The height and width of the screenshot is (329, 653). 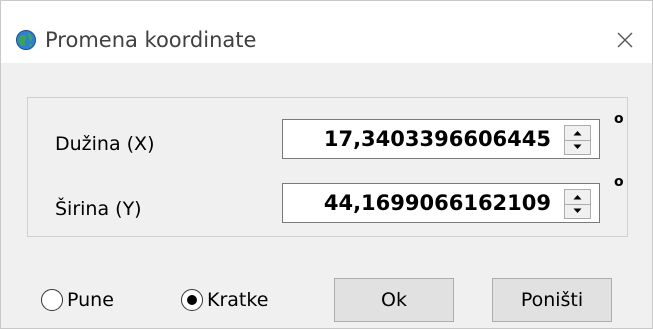 What do you see at coordinates (421, 203) in the screenshot?
I see `latitude-input` at bounding box center [421, 203].